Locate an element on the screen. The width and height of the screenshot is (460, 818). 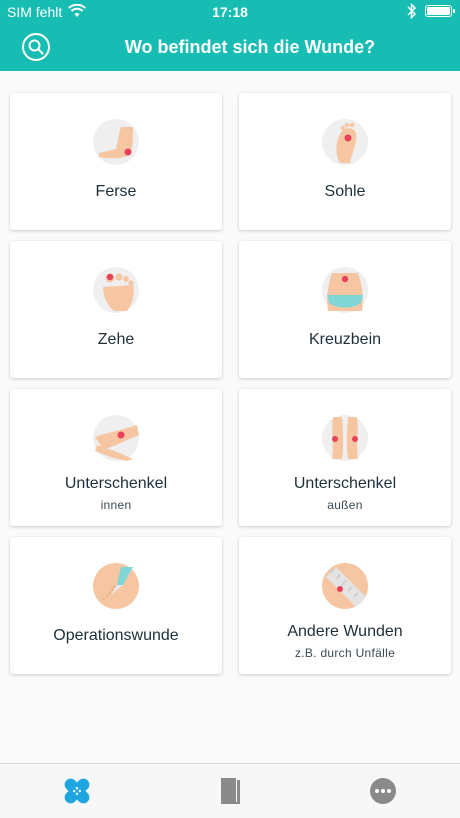
tab-bar is located at coordinates (230, 790).